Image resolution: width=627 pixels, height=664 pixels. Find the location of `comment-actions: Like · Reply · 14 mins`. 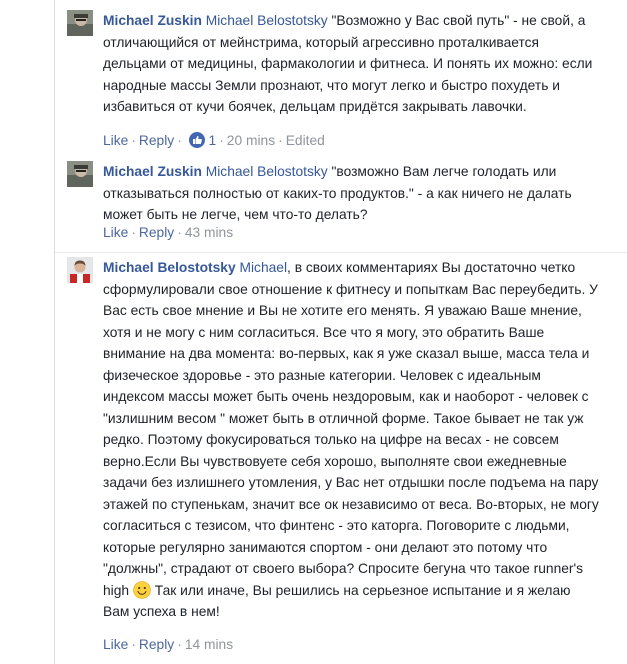

comment-actions: Like · Reply · 14 mins is located at coordinates (168, 644).